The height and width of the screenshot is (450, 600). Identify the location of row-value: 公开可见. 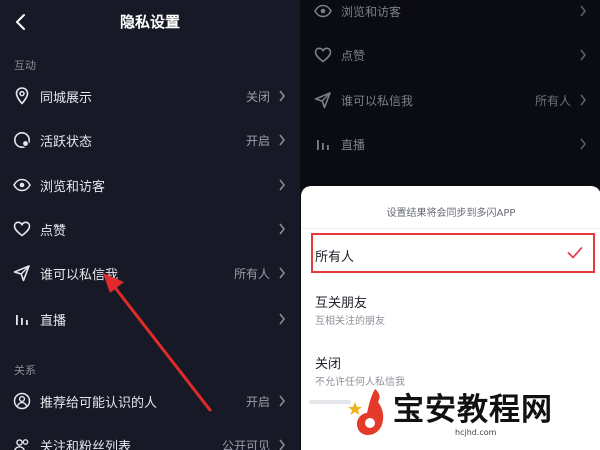
(245, 444).